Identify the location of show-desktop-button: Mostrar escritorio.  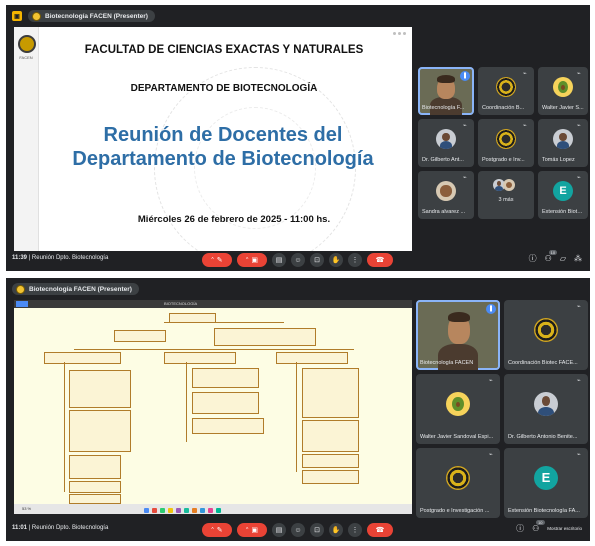
(564, 528).